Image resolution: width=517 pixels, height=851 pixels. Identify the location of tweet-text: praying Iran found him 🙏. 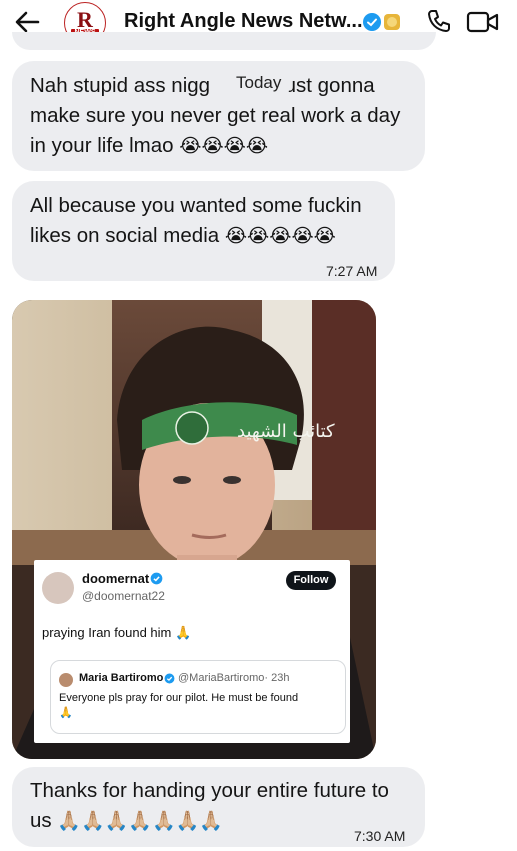
(117, 632).